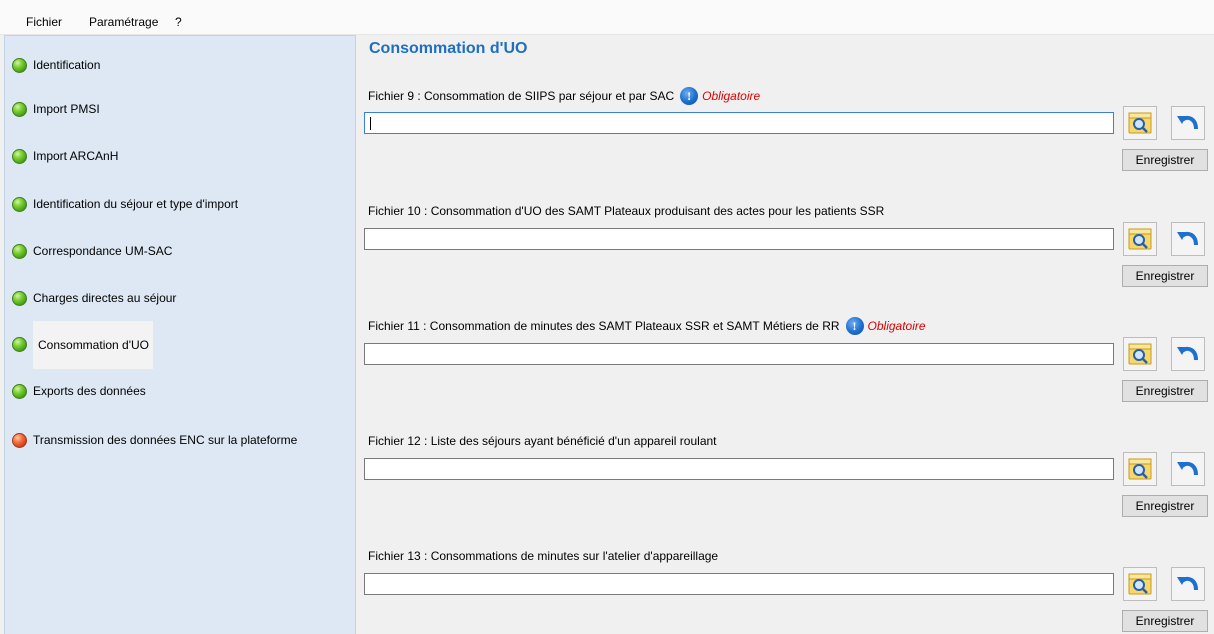  I want to click on sidebar-item-charges-directes: Charges directes au séjour, so click(94, 298).